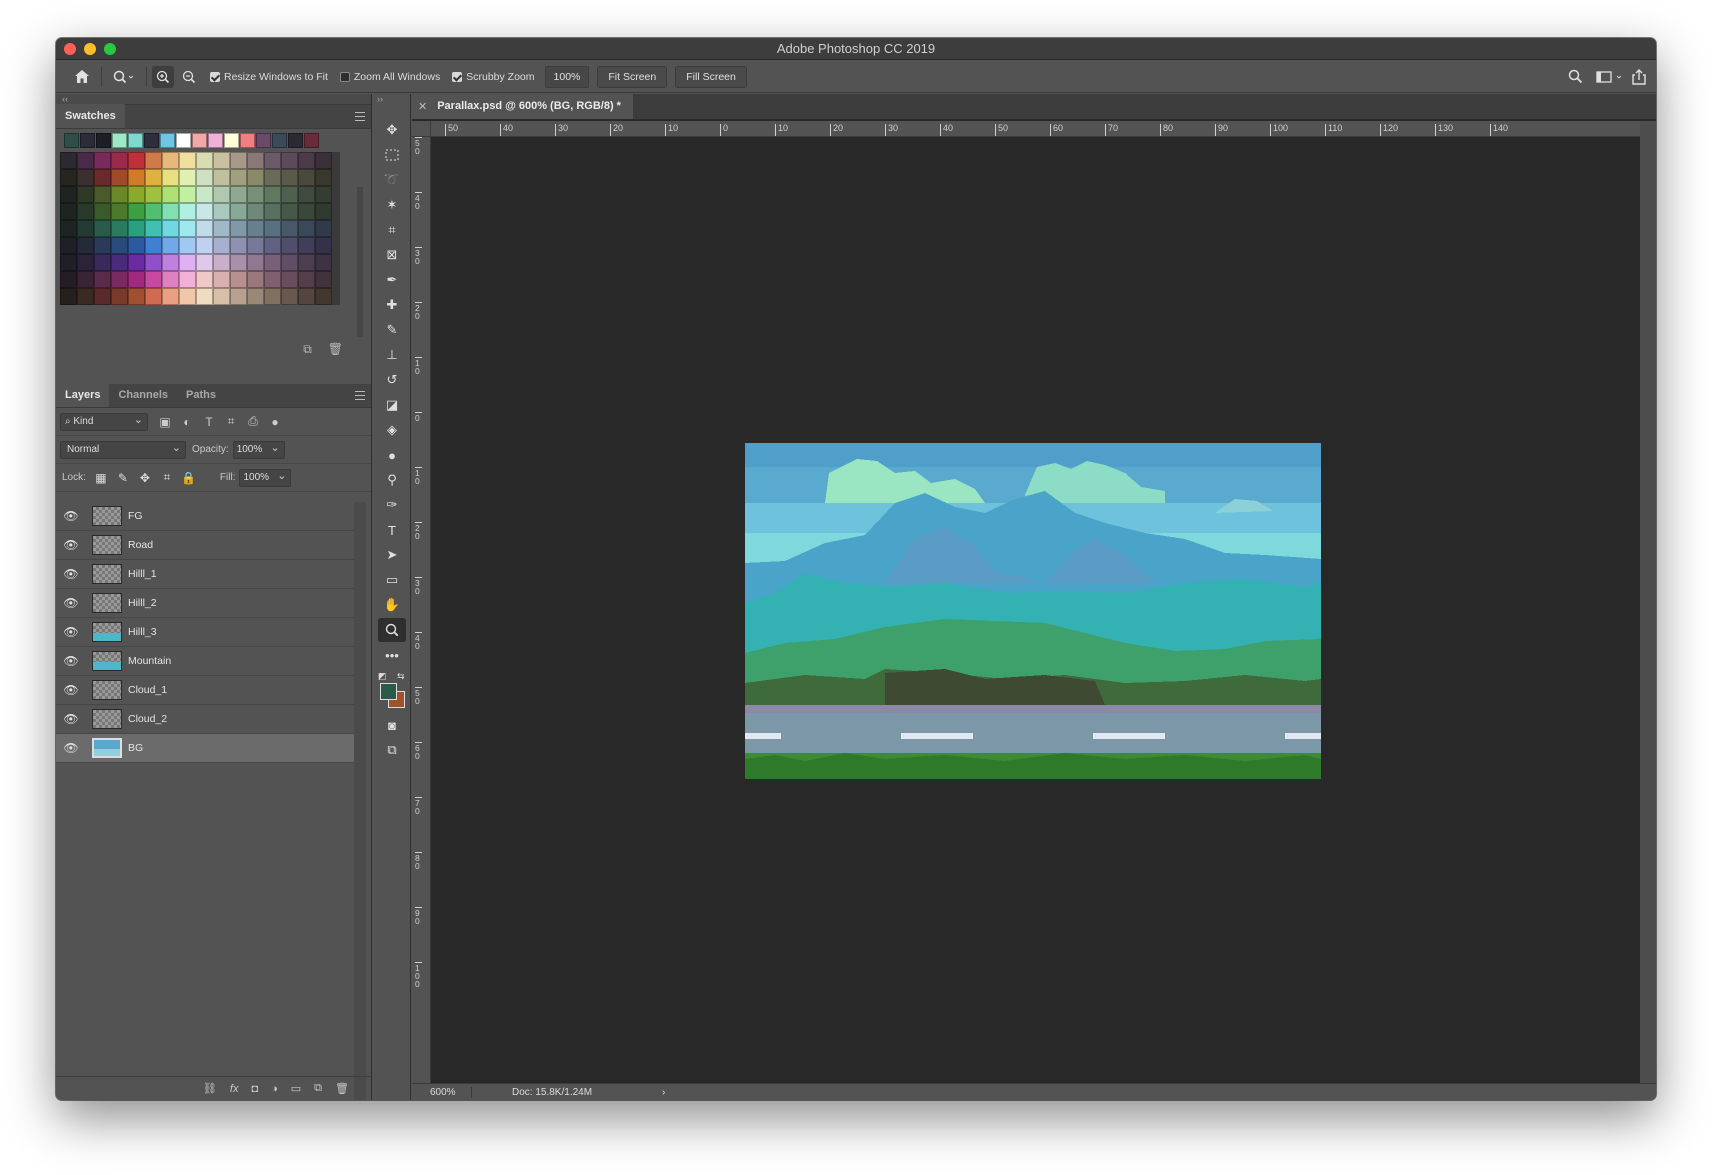  I want to click on tab-channels: Channels, so click(143, 395).